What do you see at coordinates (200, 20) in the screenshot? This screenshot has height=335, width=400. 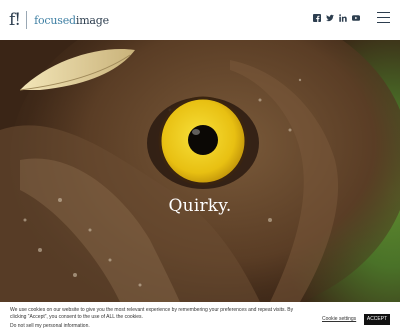 I see `site-header: f! focusedimage` at bounding box center [200, 20].